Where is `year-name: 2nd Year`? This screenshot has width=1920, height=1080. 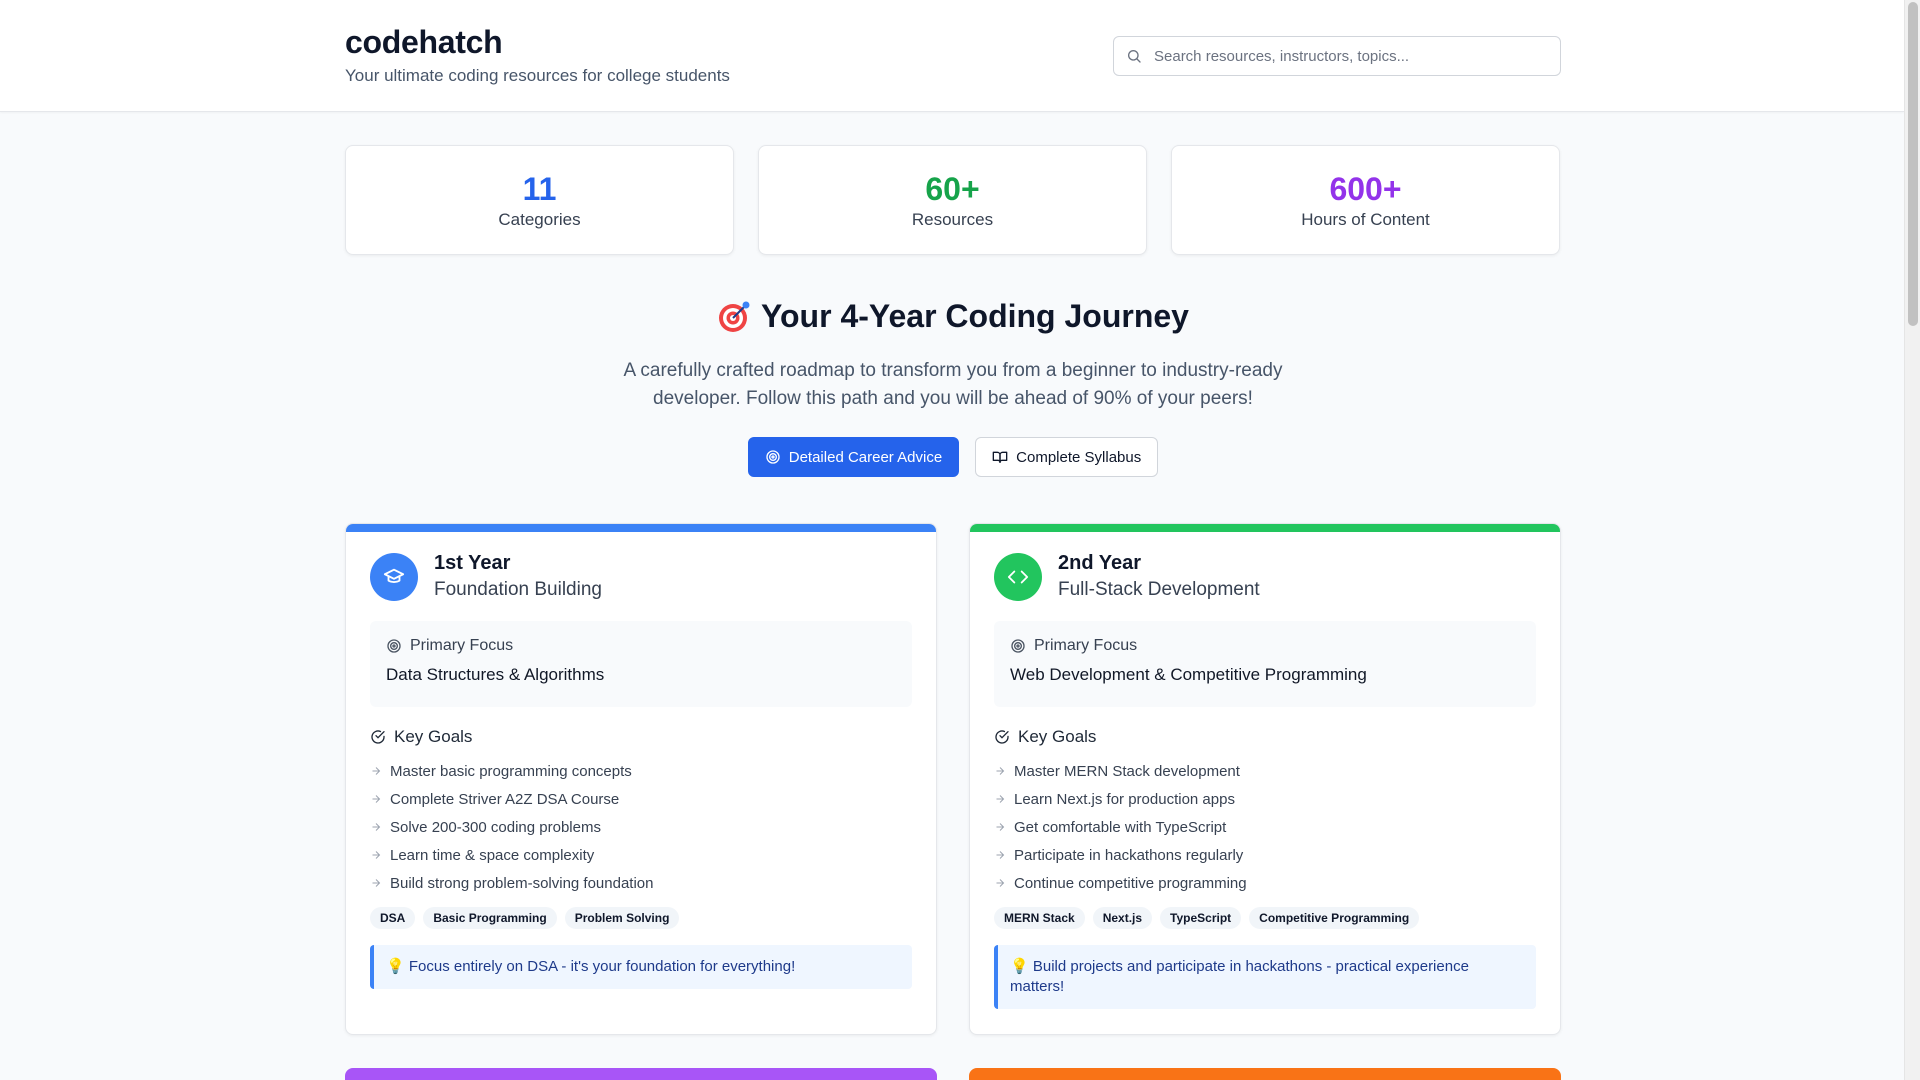 year-name: 2nd Year is located at coordinates (1100, 563).